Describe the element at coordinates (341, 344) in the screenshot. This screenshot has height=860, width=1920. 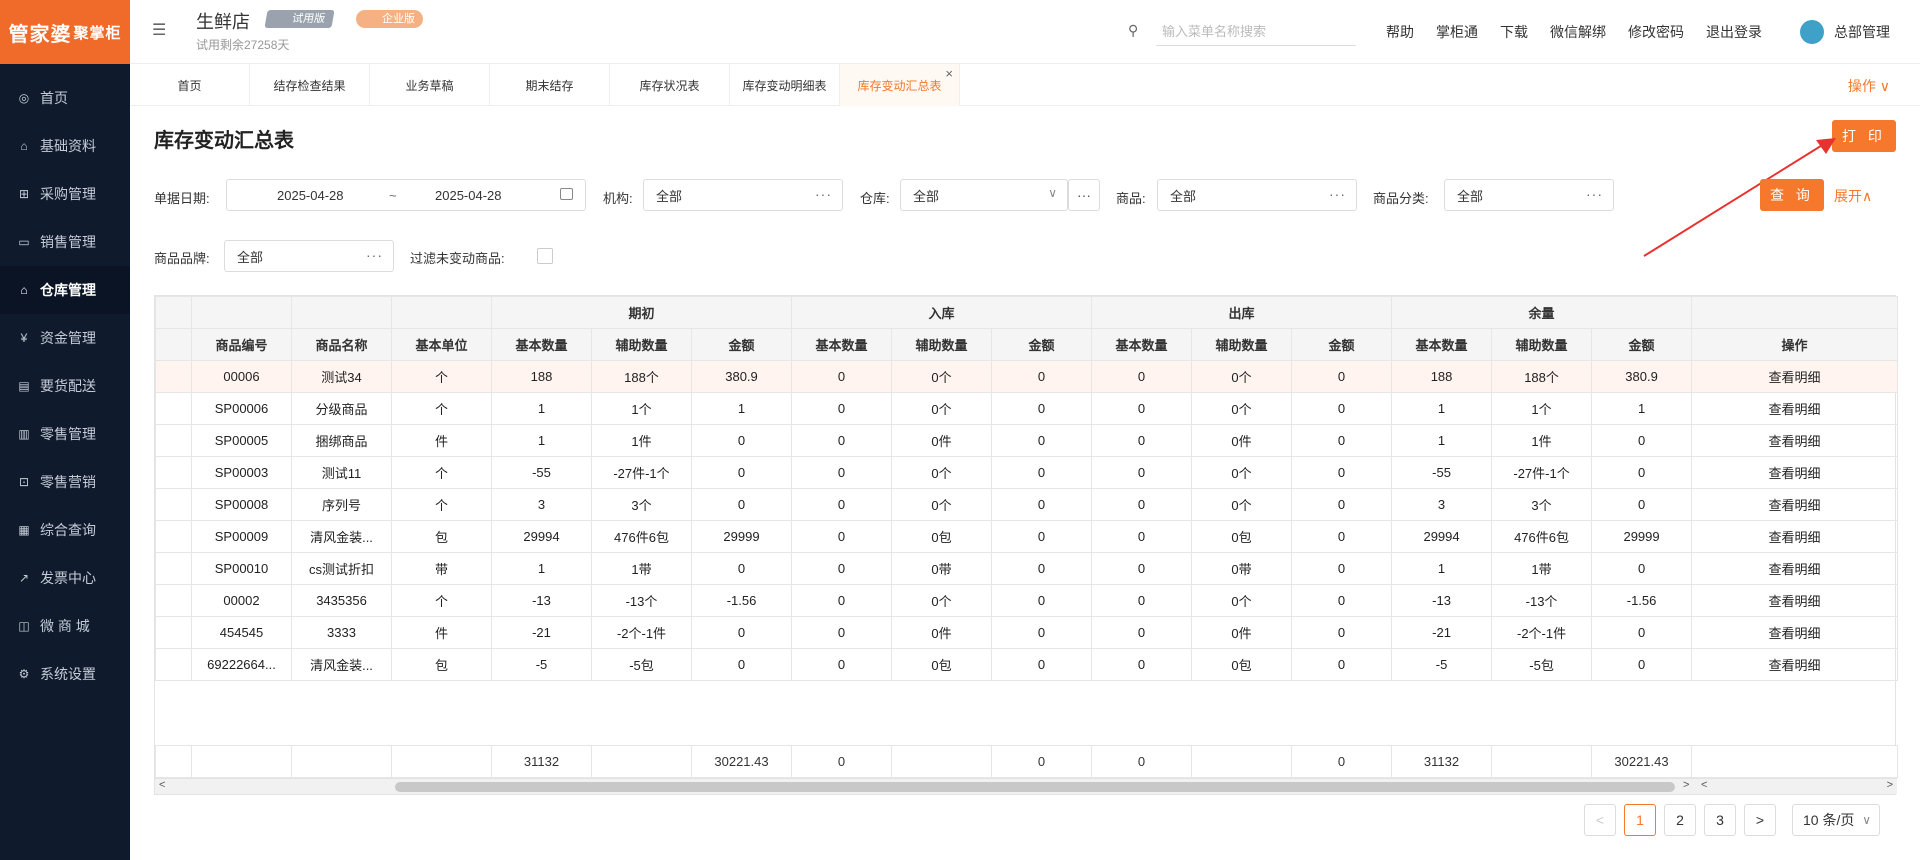
I see `column-header: 商品名称` at that location.